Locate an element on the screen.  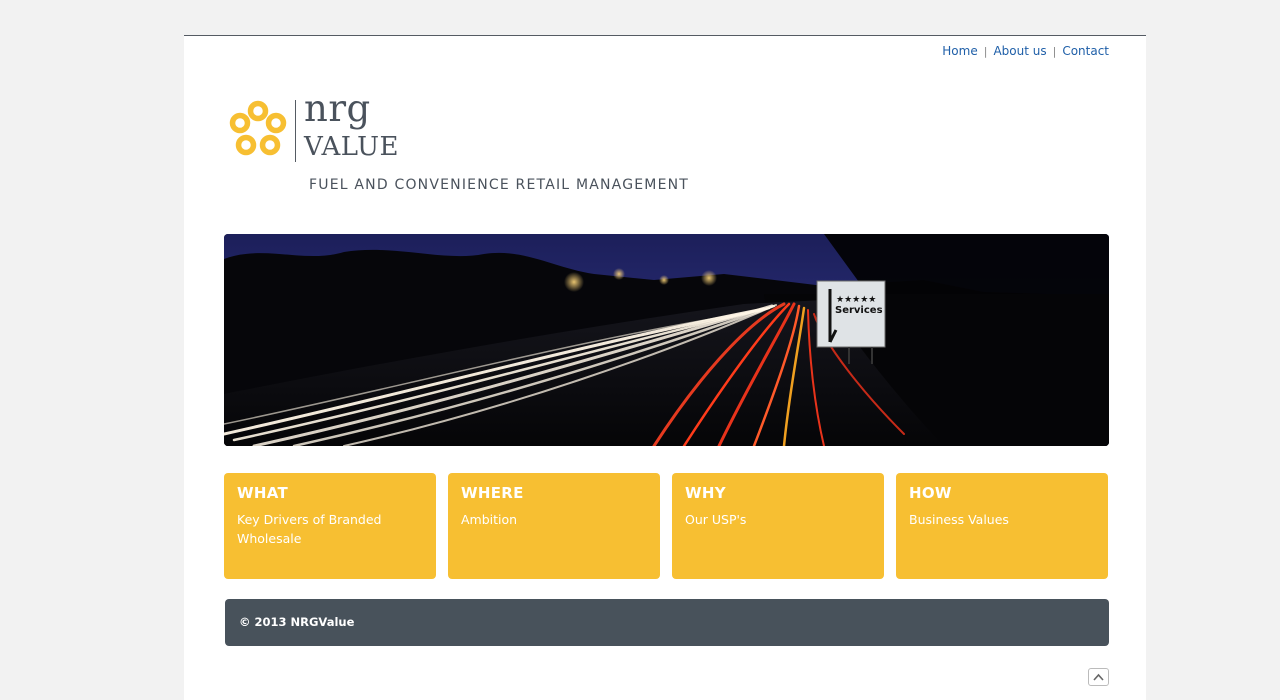
feature-box-what: WHAT Key Drivers of Branded Wholesale is located at coordinates (330, 526).